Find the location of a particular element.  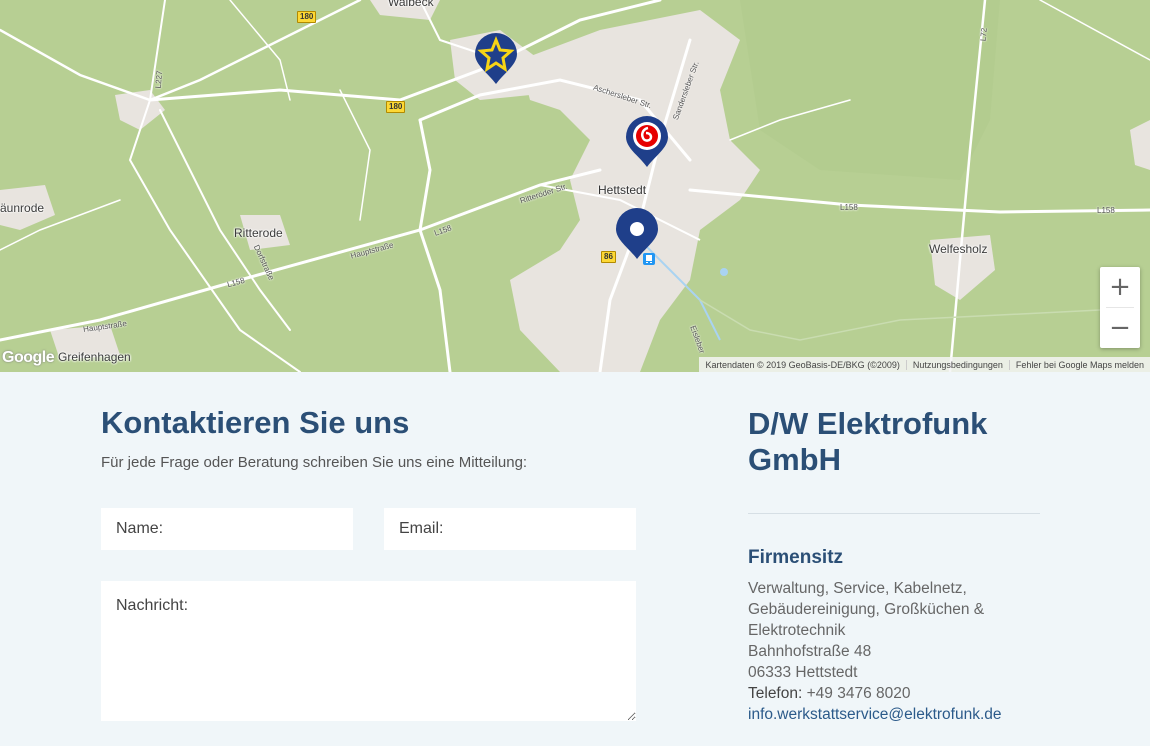

train-station-icon is located at coordinates (649, 259).